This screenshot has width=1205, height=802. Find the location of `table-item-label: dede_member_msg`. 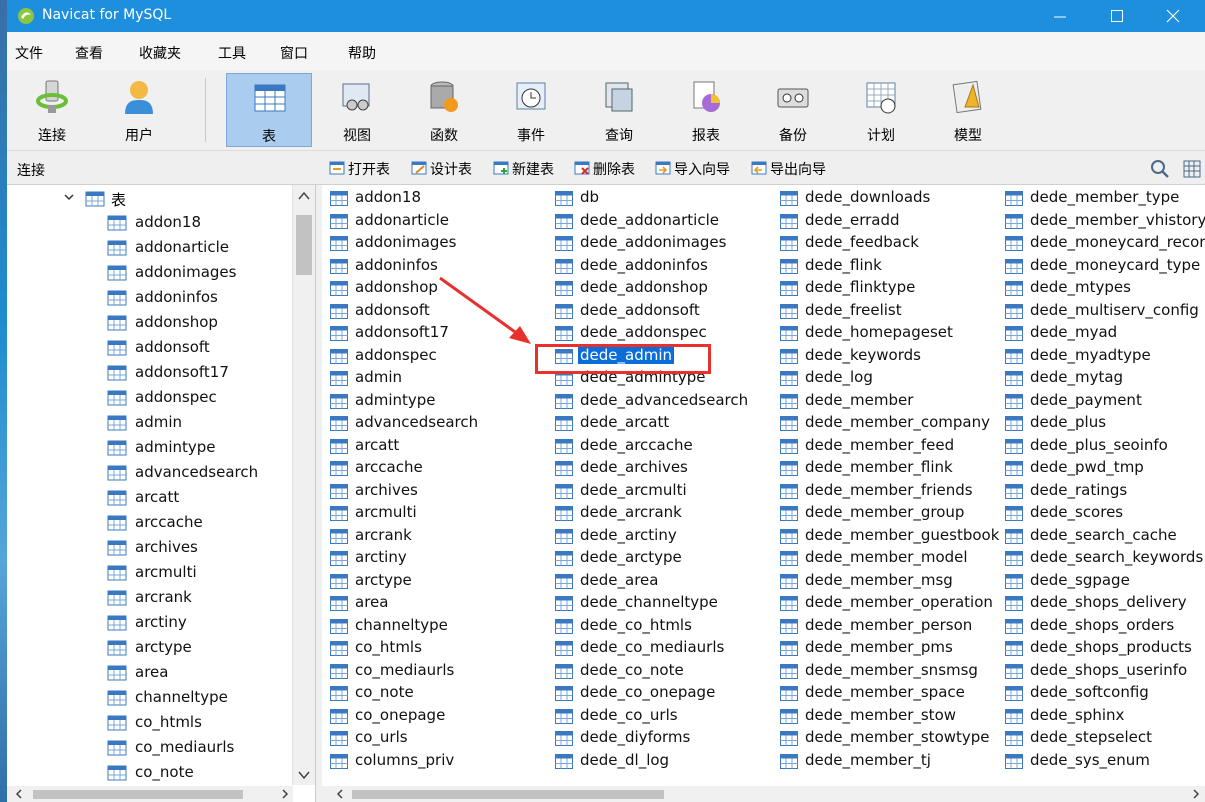

table-item-label: dede_member_msg is located at coordinates (879, 579).